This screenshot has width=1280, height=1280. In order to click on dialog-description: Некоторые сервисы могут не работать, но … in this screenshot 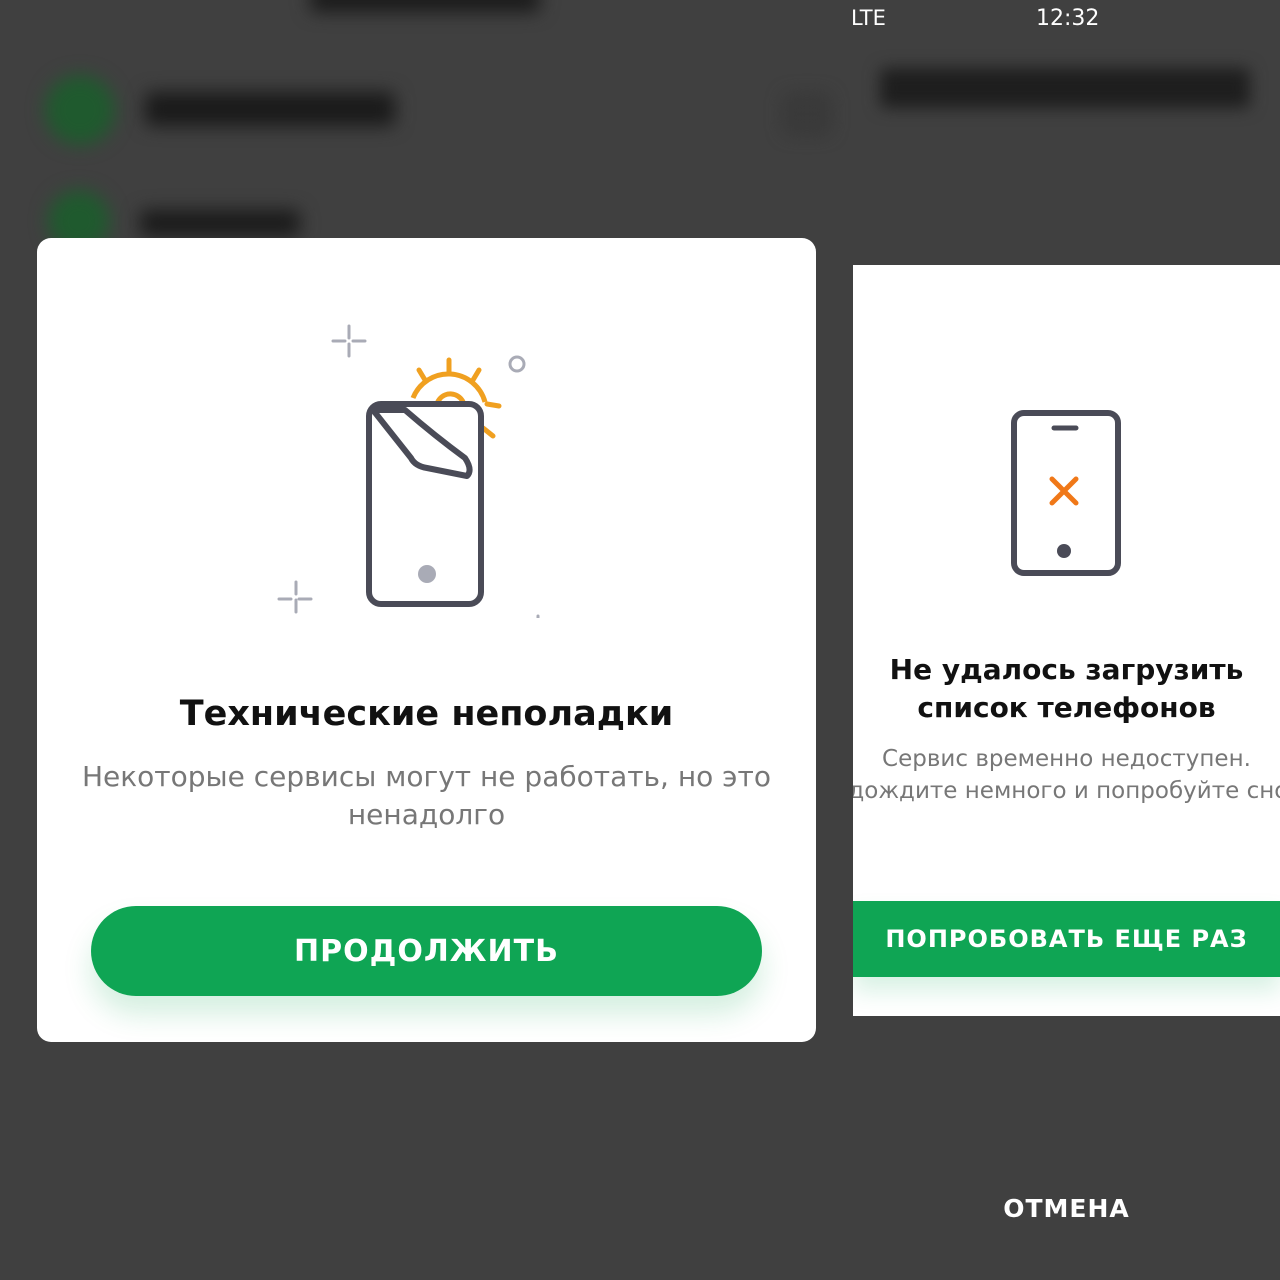, I will do `click(426, 795)`.